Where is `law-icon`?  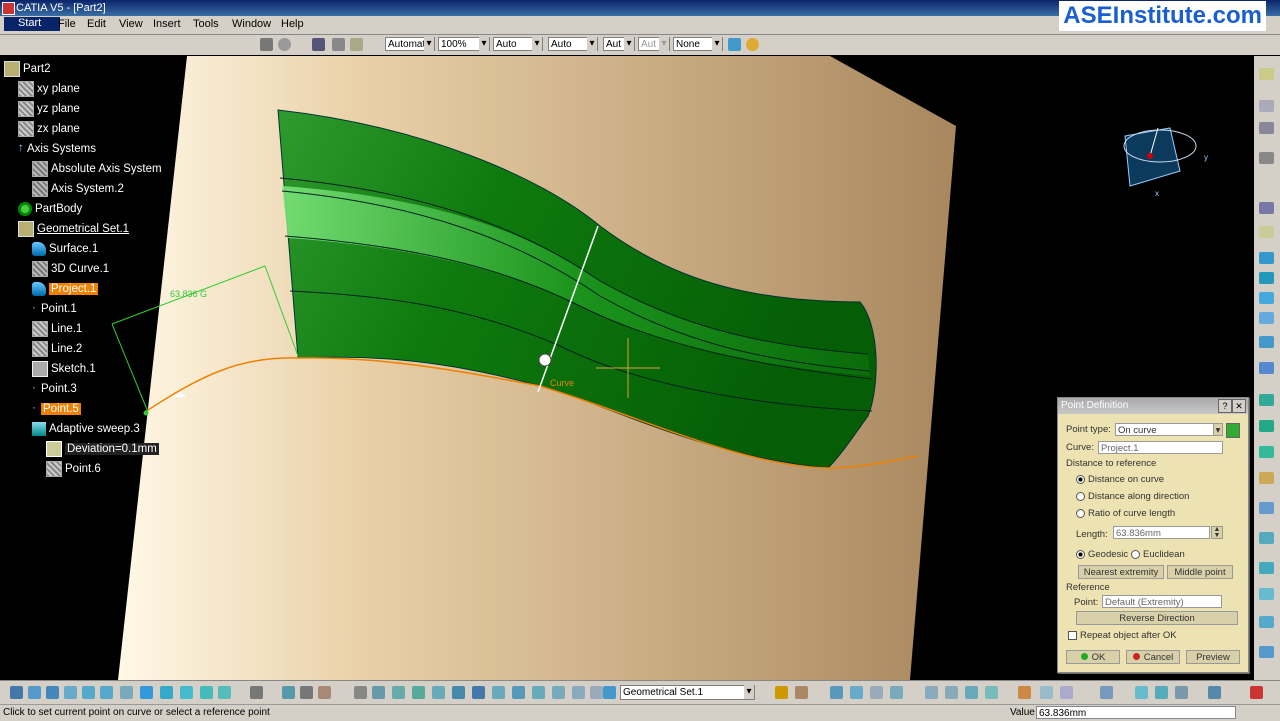 law-icon is located at coordinates (1266, 568).